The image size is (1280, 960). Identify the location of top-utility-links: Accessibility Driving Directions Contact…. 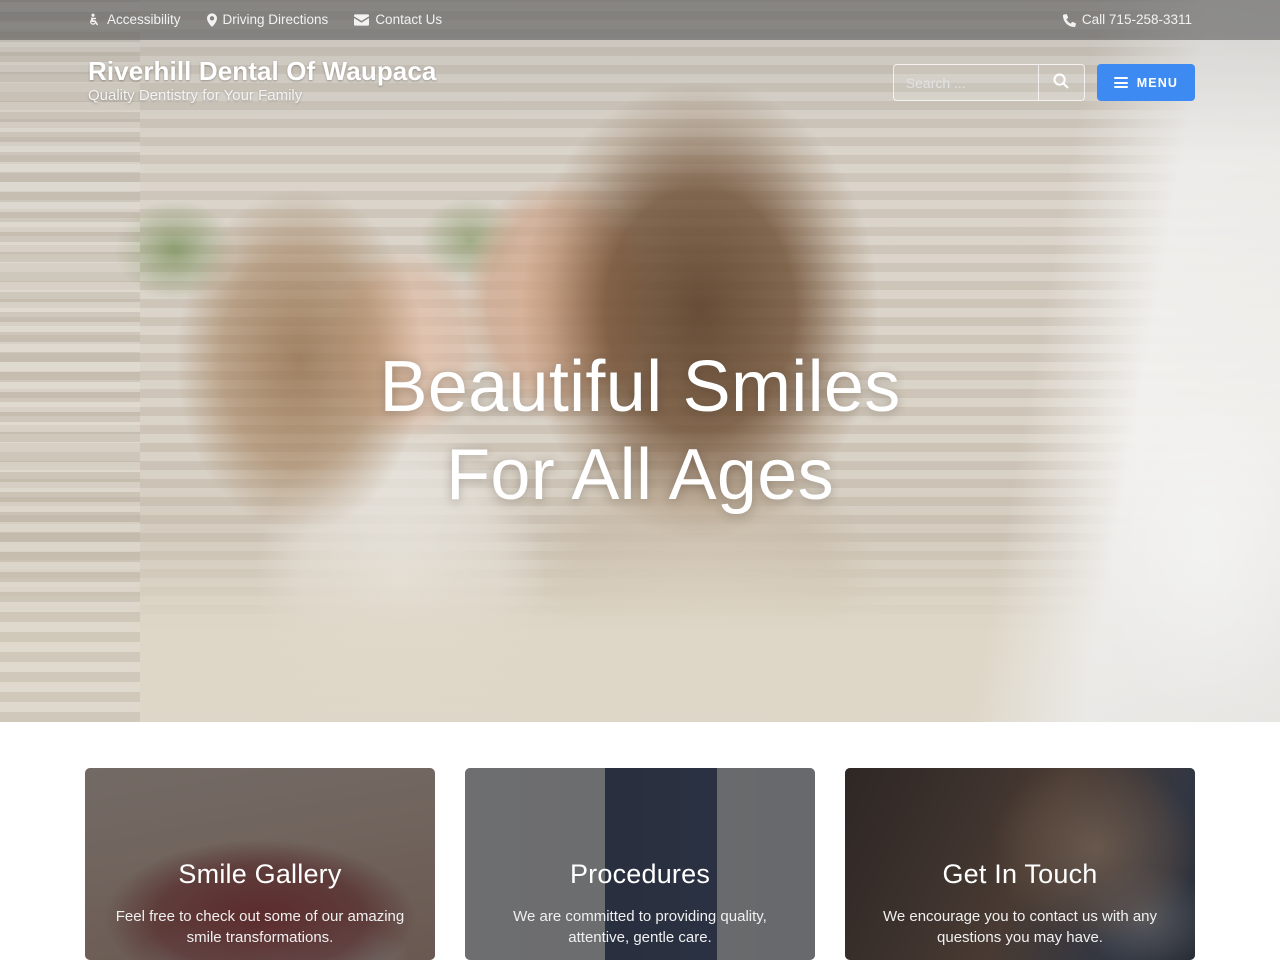
(265, 20).